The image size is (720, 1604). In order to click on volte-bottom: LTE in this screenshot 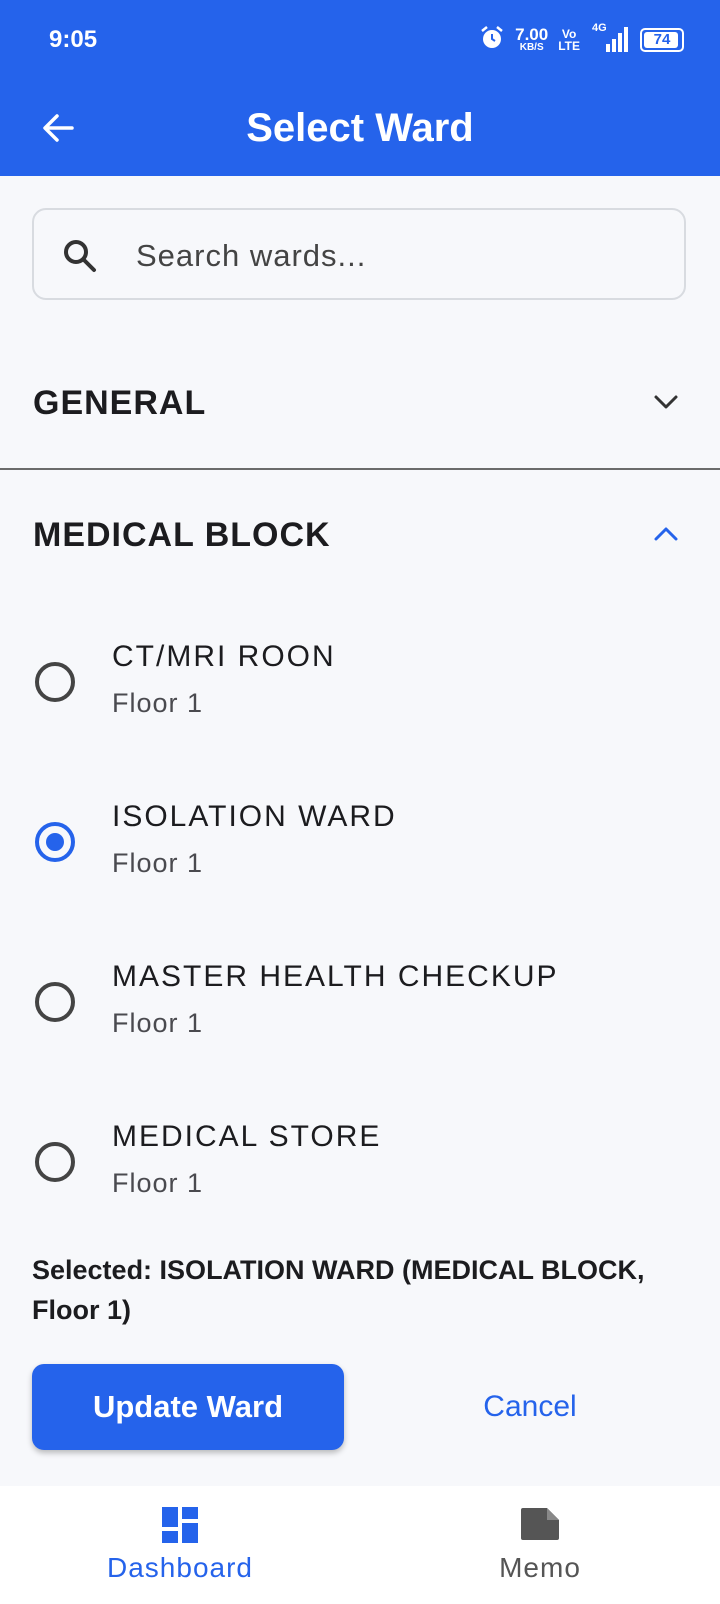, I will do `click(569, 46)`.